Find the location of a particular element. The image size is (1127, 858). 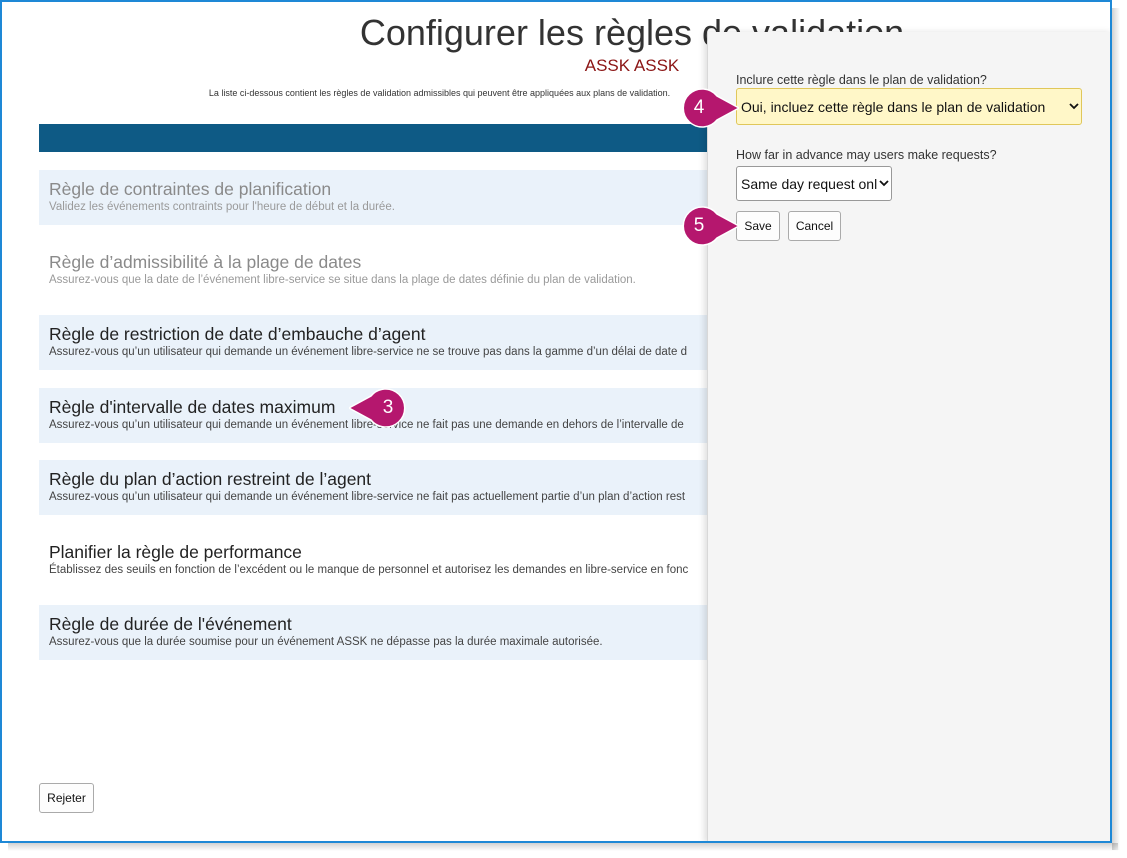

save-button: Save is located at coordinates (758, 226).